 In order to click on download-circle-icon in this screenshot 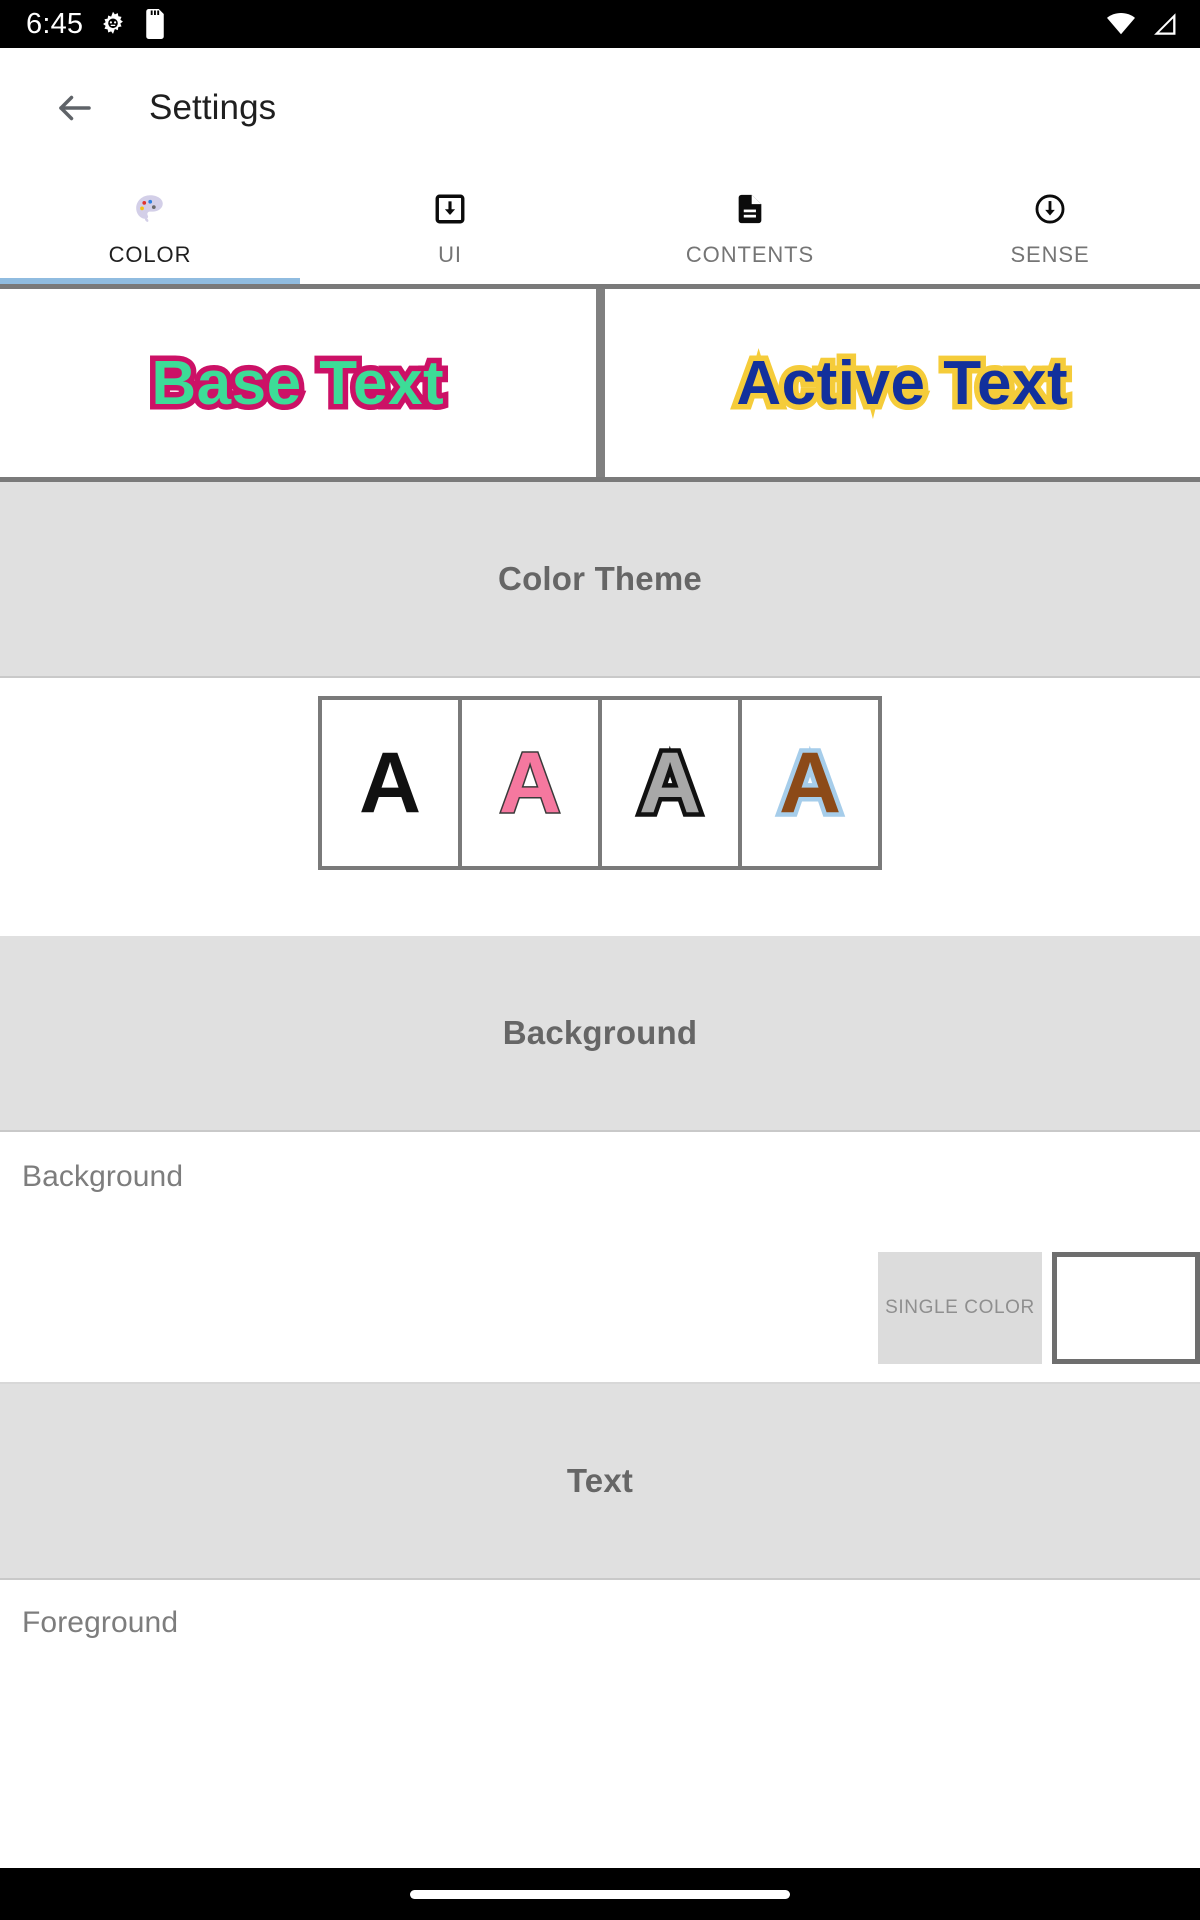, I will do `click(1050, 209)`.